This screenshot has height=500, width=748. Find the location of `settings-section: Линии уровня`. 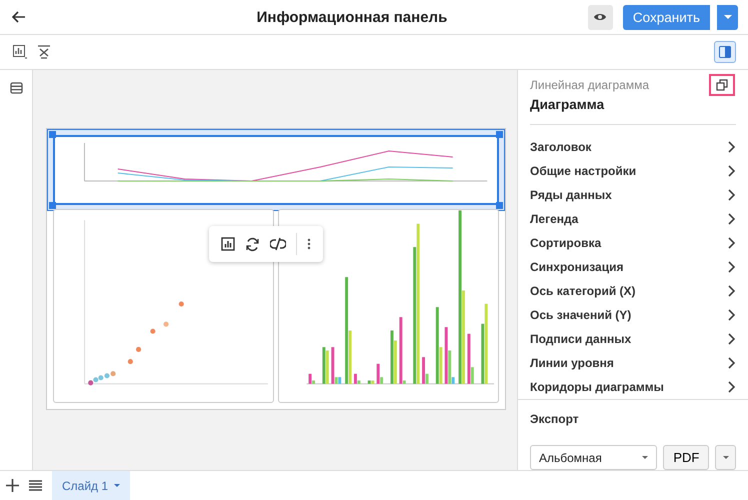

settings-section: Линии уровня is located at coordinates (633, 363).